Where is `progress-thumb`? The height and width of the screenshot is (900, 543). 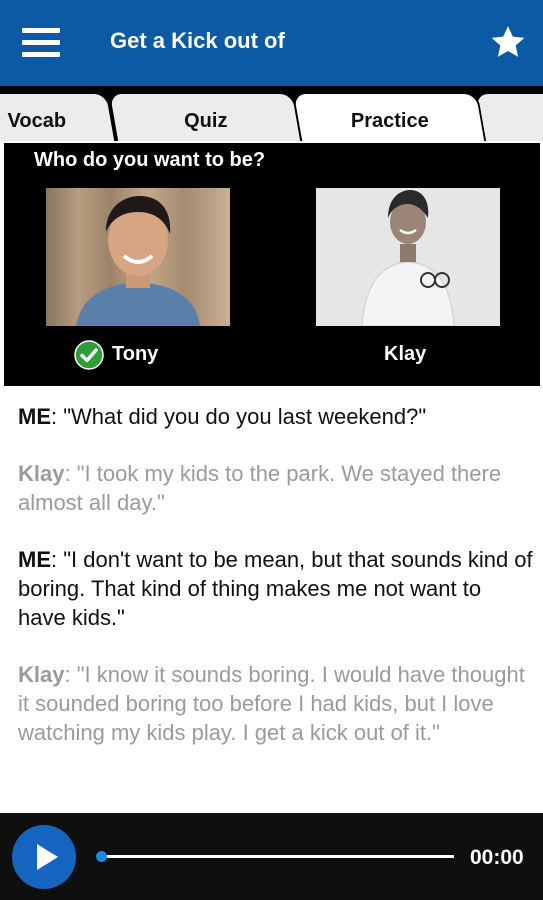 progress-thumb is located at coordinates (101, 856).